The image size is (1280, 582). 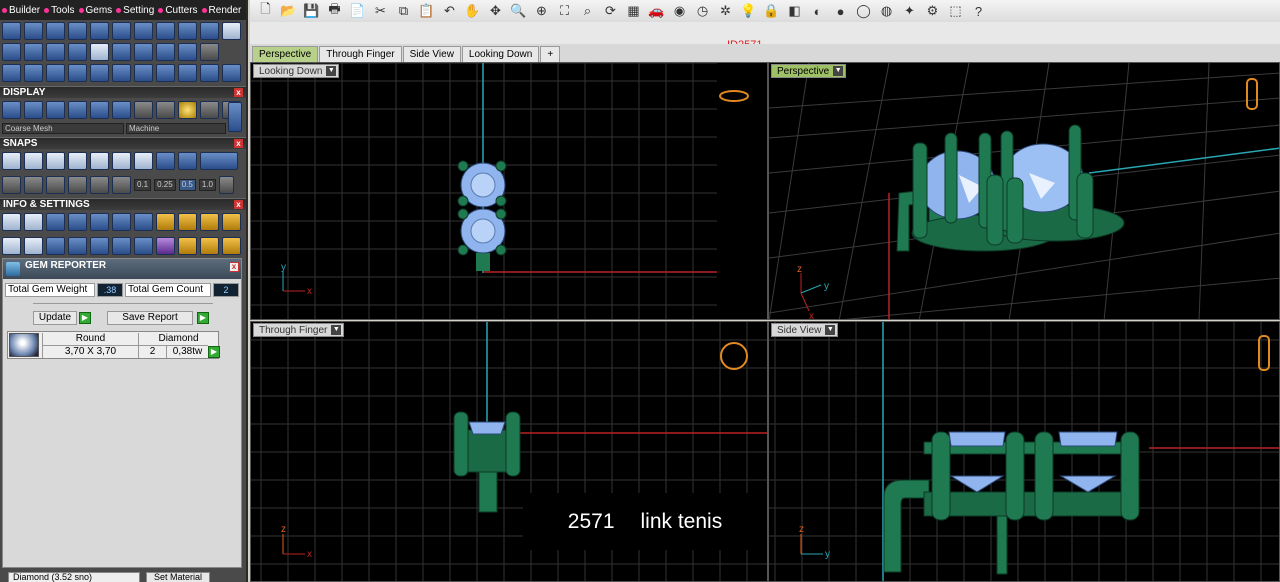 What do you see at coordinates (165, 222) in the screenshot?
I see `render-settings-icon` at bounding box center [165, 222].